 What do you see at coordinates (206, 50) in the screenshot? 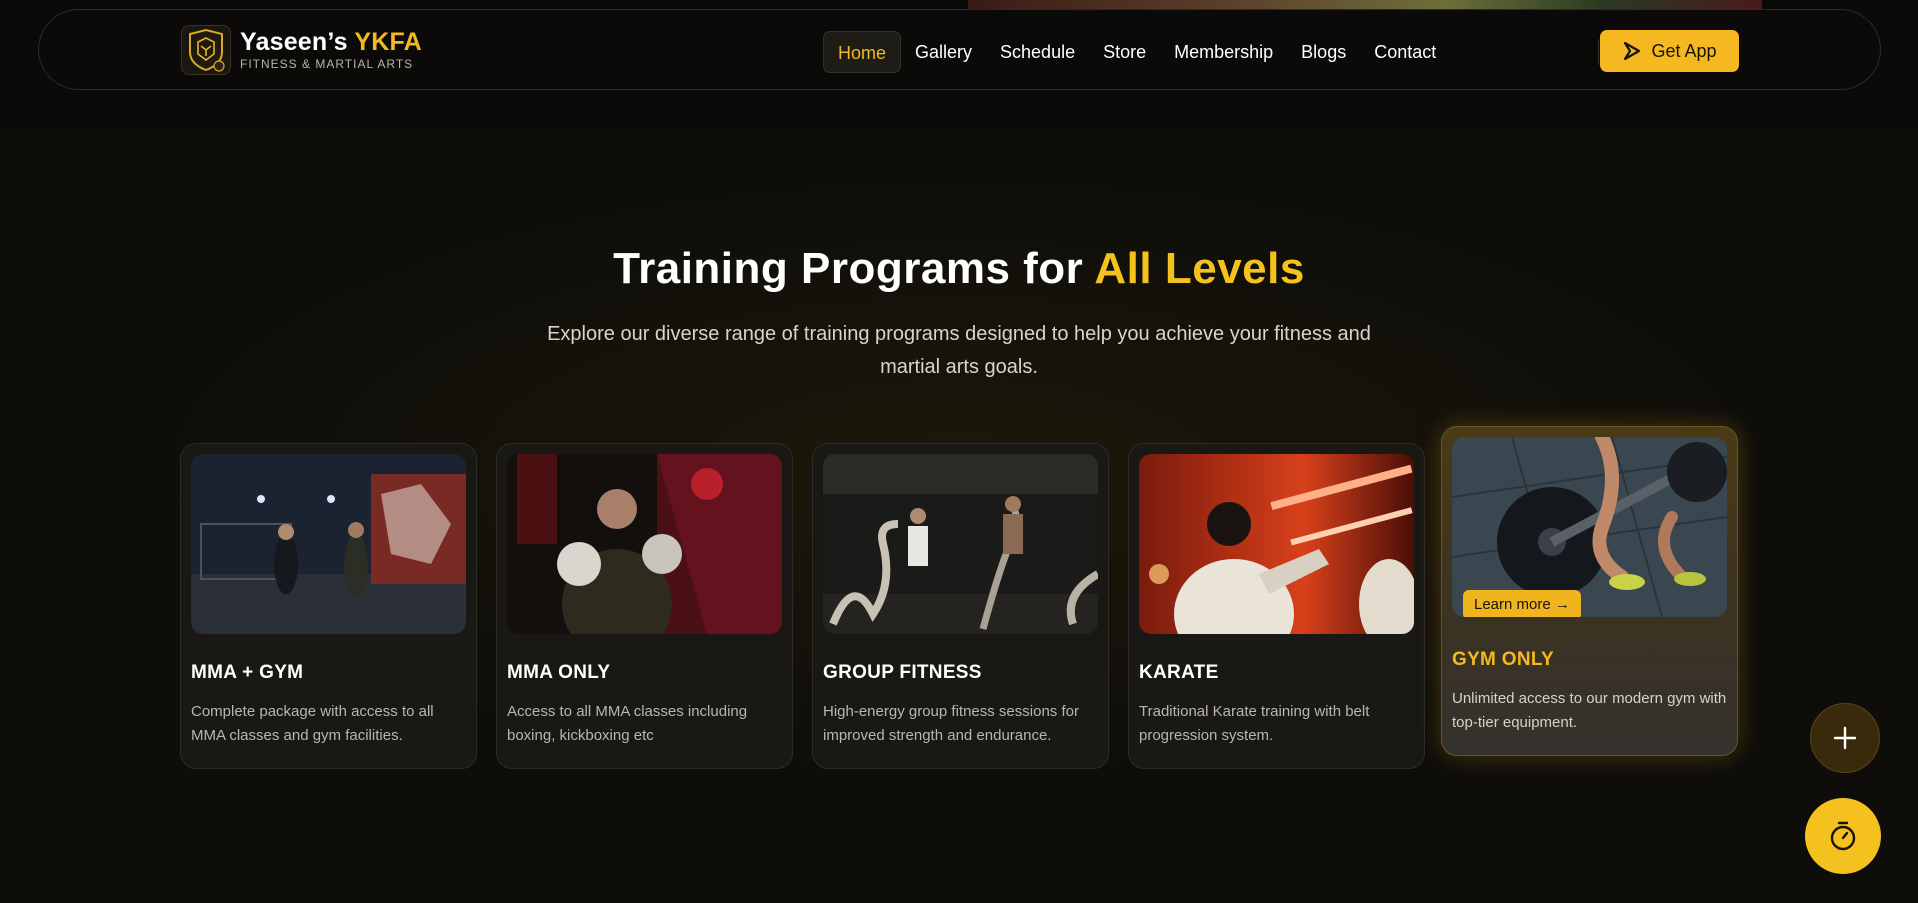
I see `ykfa-shield-logo-icon` at bounding box center [206, 50].